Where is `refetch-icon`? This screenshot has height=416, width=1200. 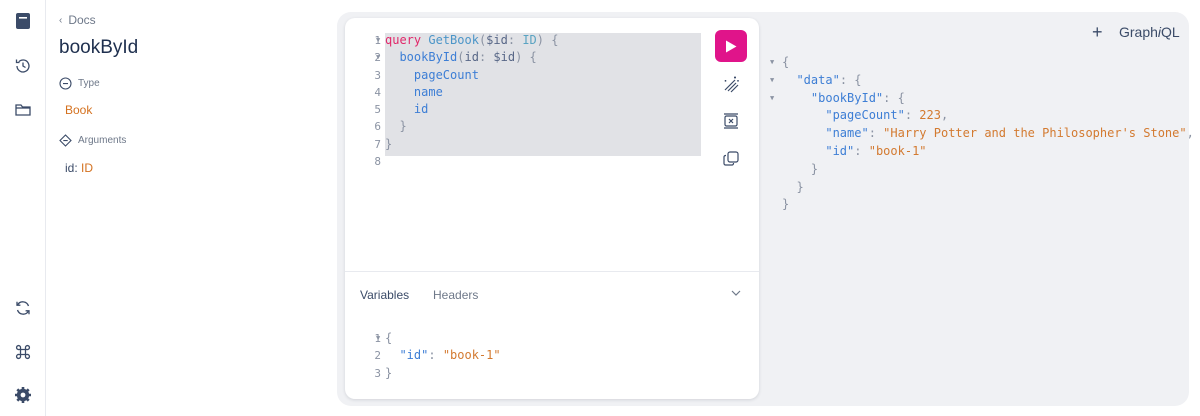
refetch-icon is located at coordinates (23, 308).